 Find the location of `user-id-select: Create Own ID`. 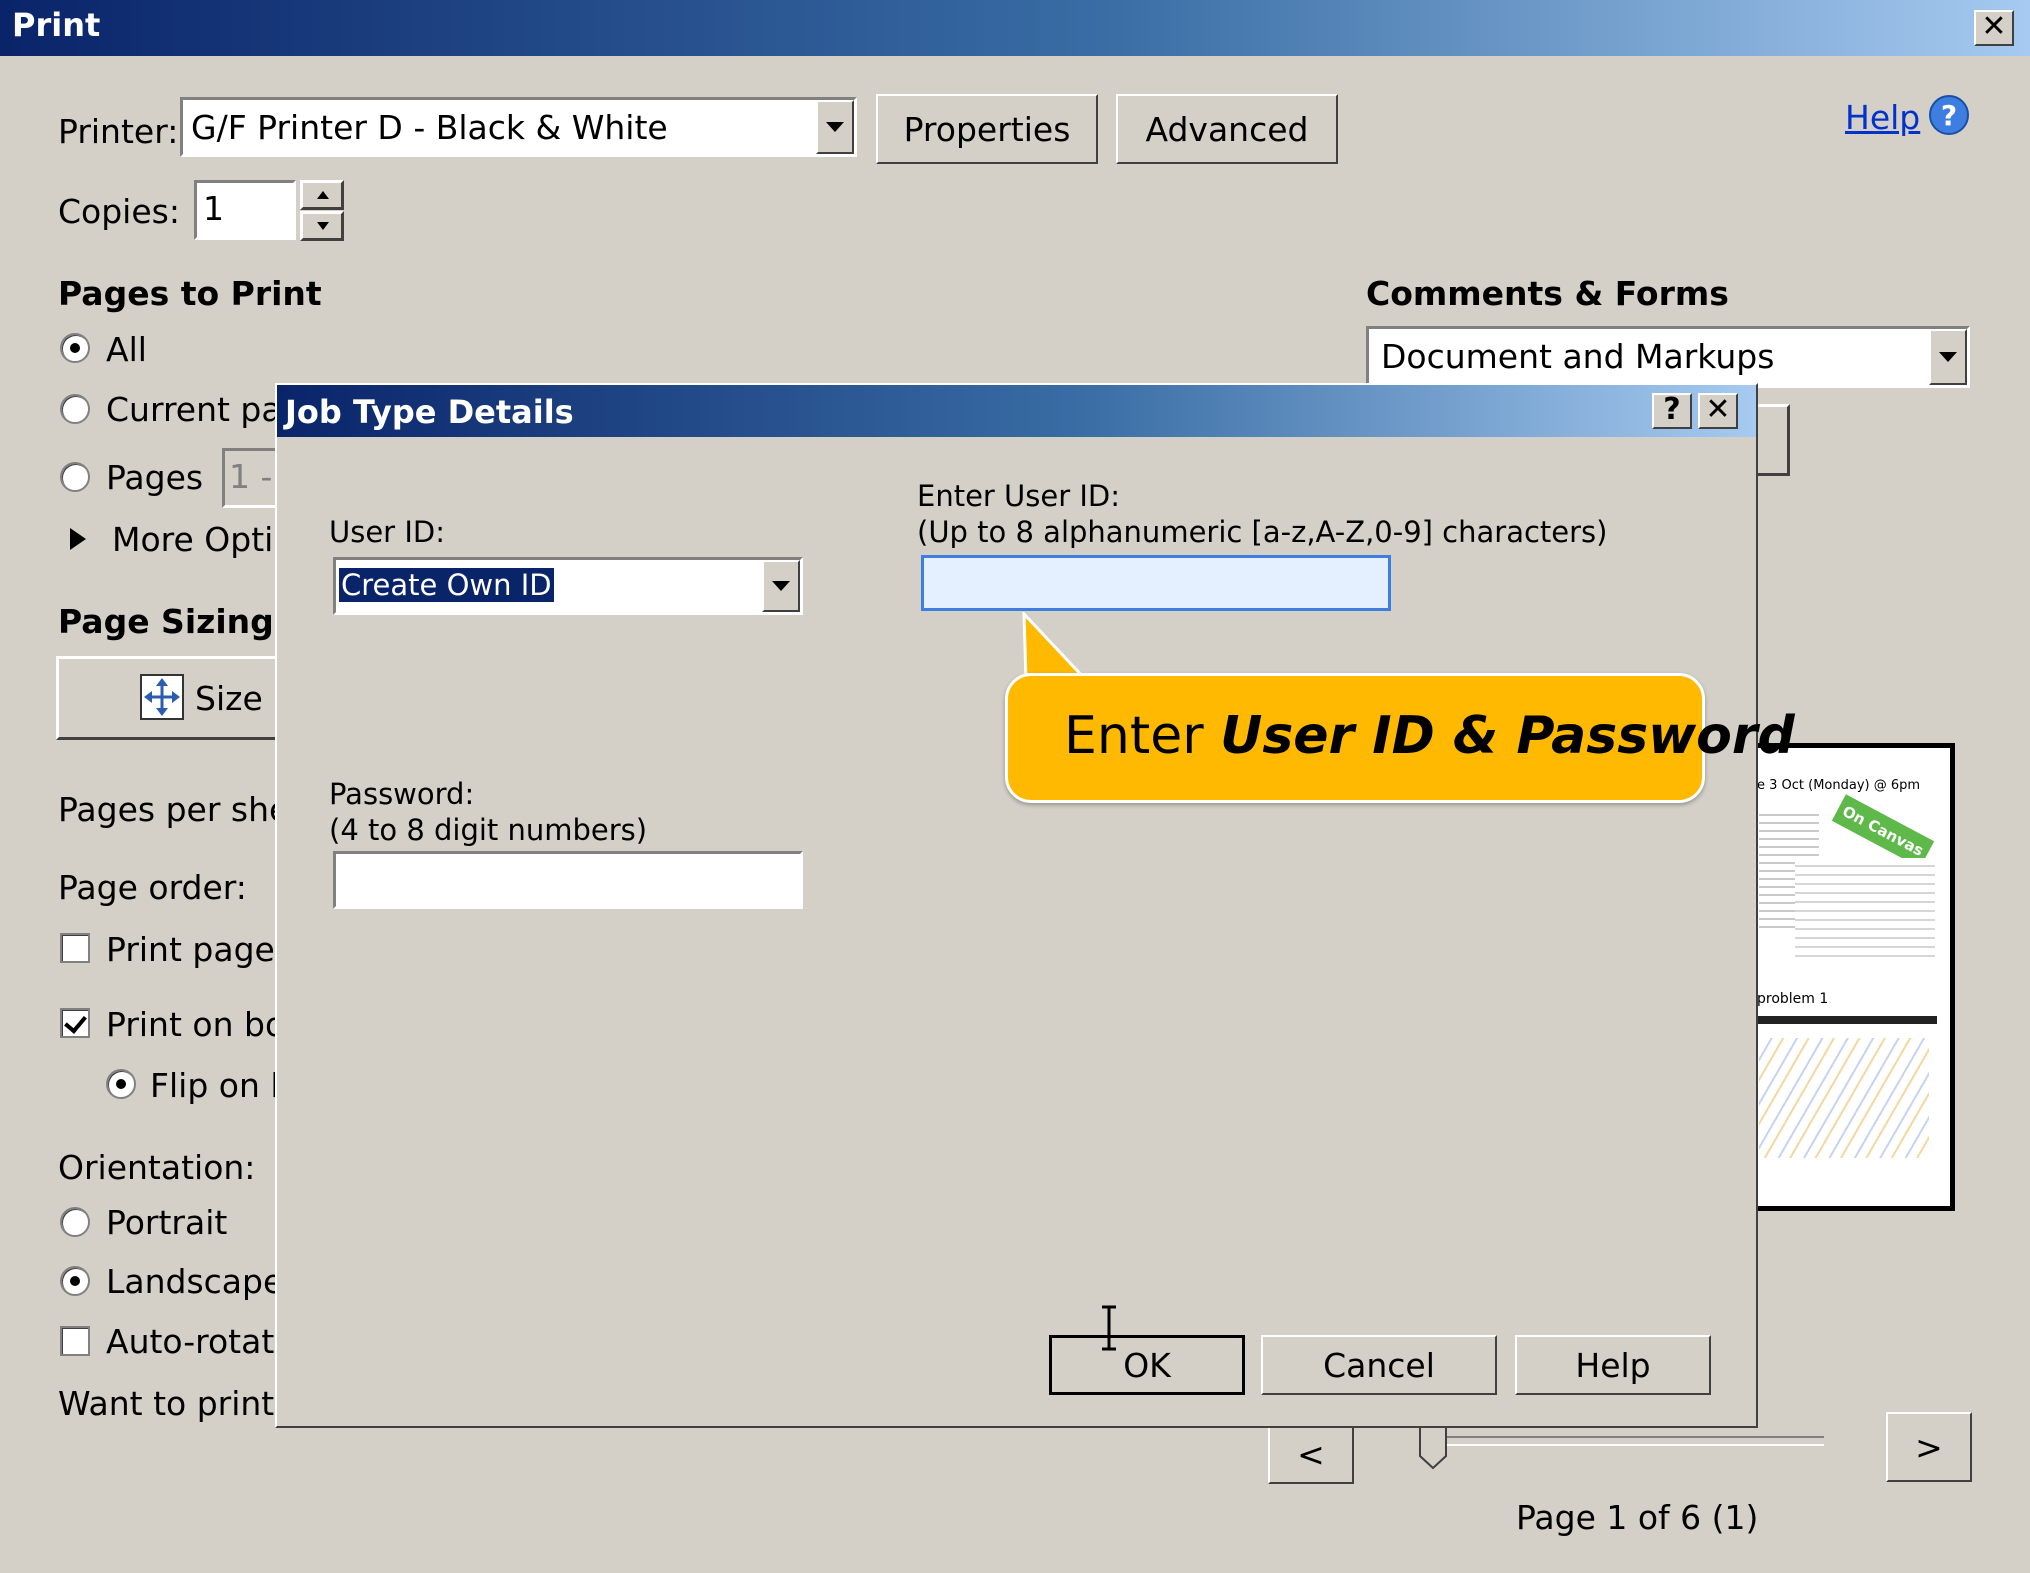

user-id-select: Create Own ID is located at coordinates (568, 586).